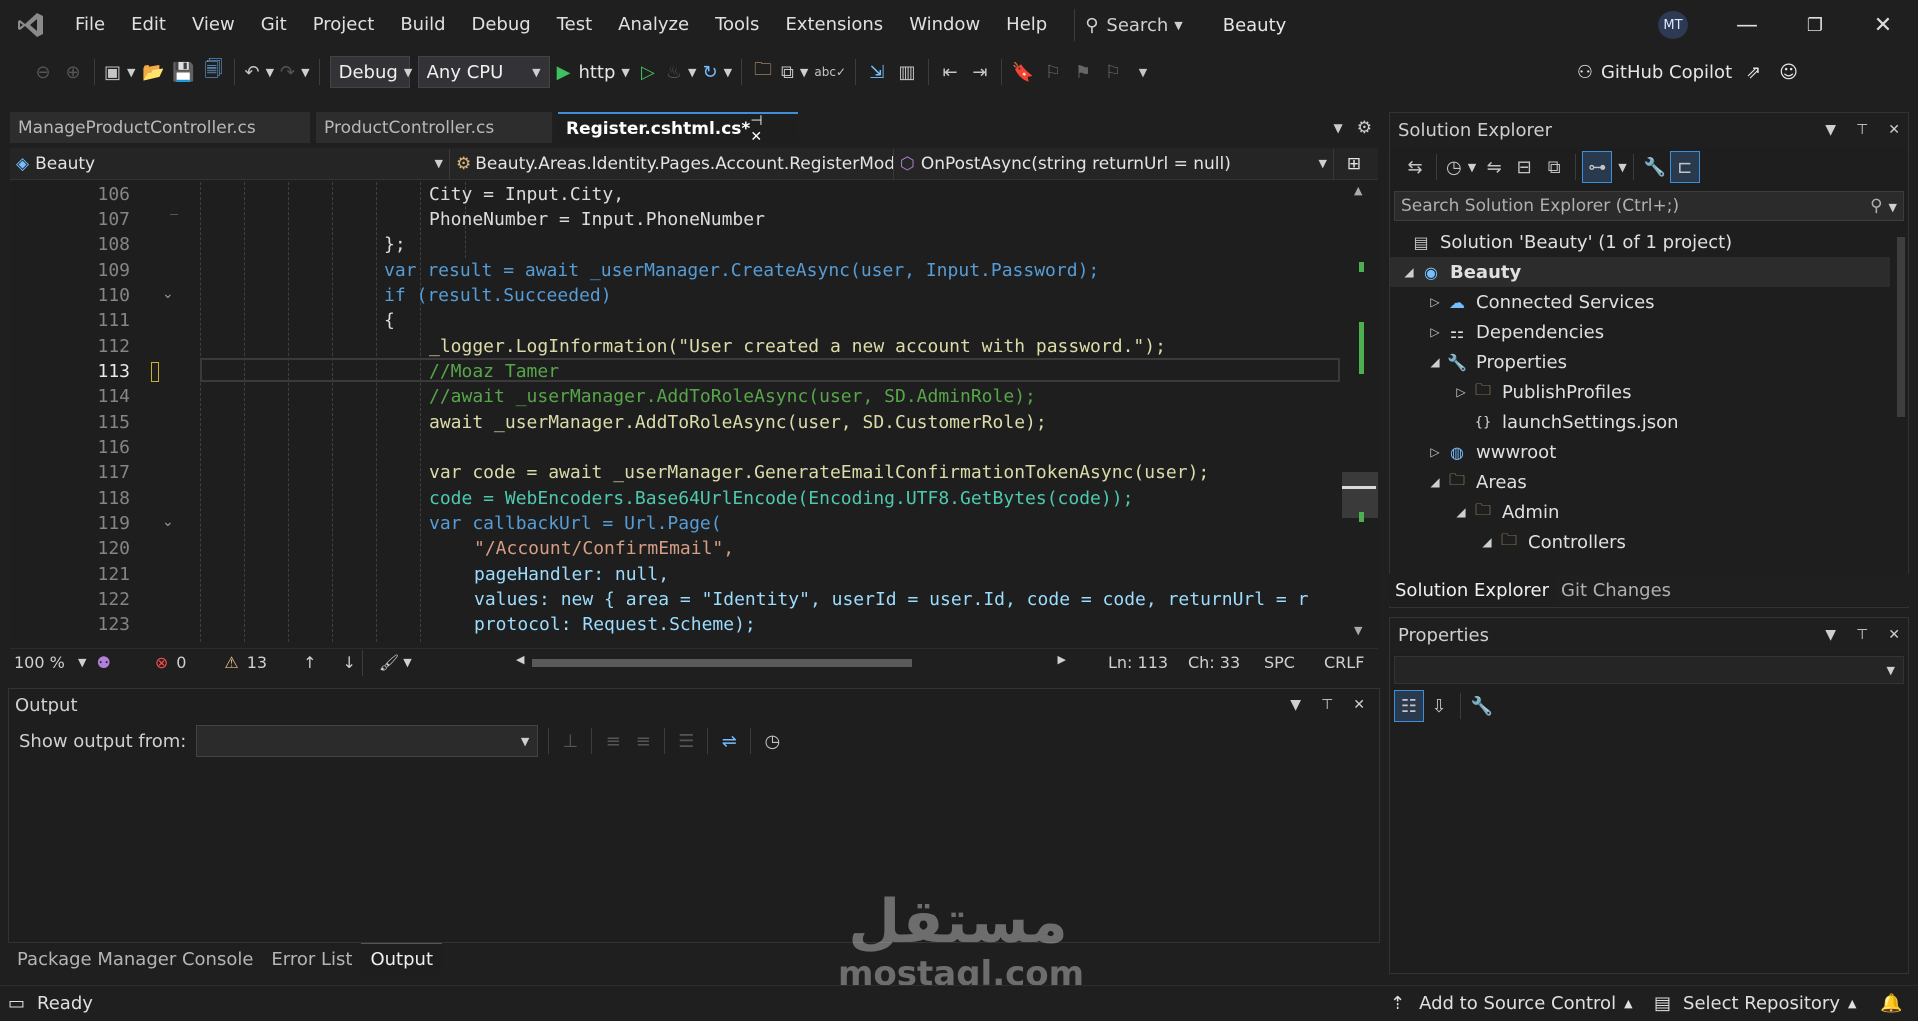  What do you see at coordinates (422, 25) in the screenshot?
I see `menu-build: Build` at bounding box center [422, 25].